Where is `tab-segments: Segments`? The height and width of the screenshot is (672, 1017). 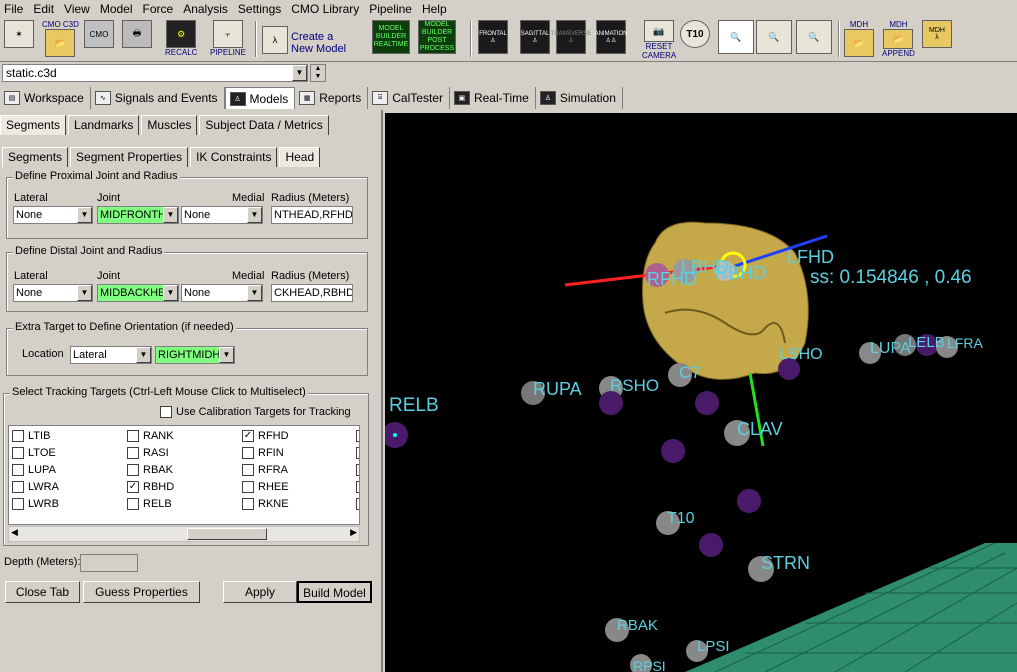 tab-segments: Segments is located at coordinates (33, 125).